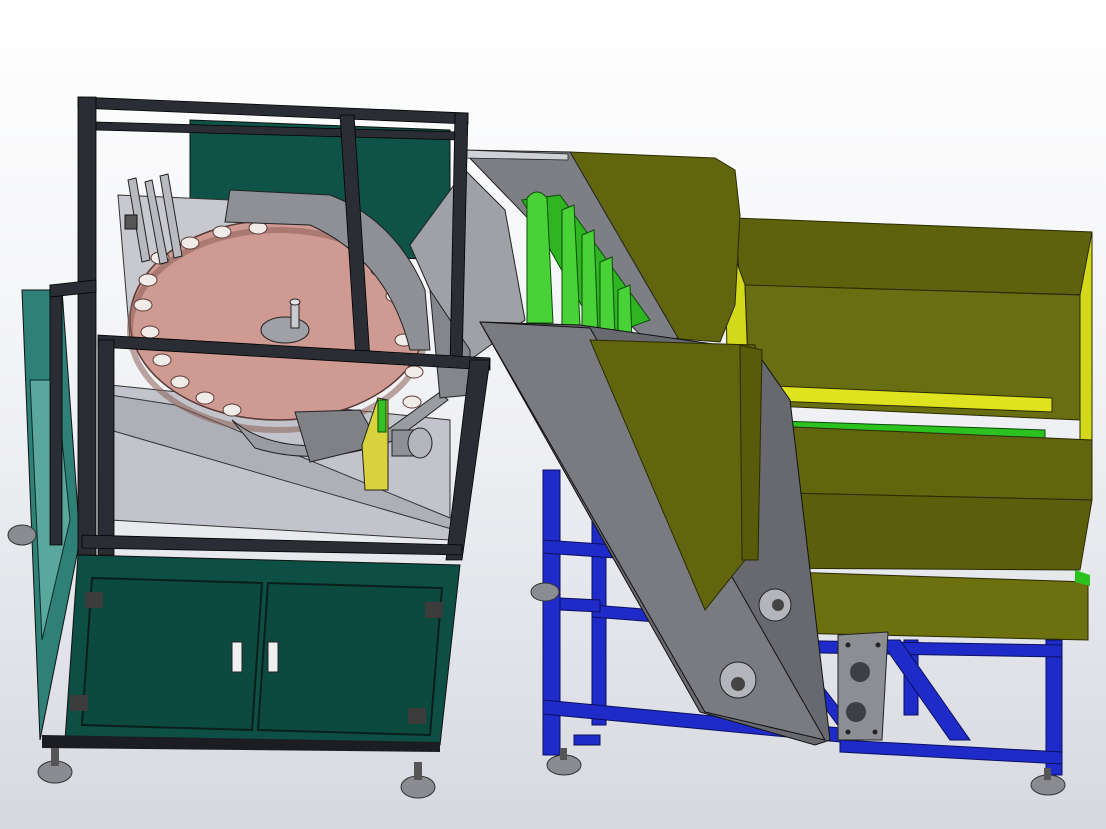 This screenshot has height=829, width=1106. Describe the element at coordinates (913, 256) in the screenshot. I see `hopper-back-wall` at that location.